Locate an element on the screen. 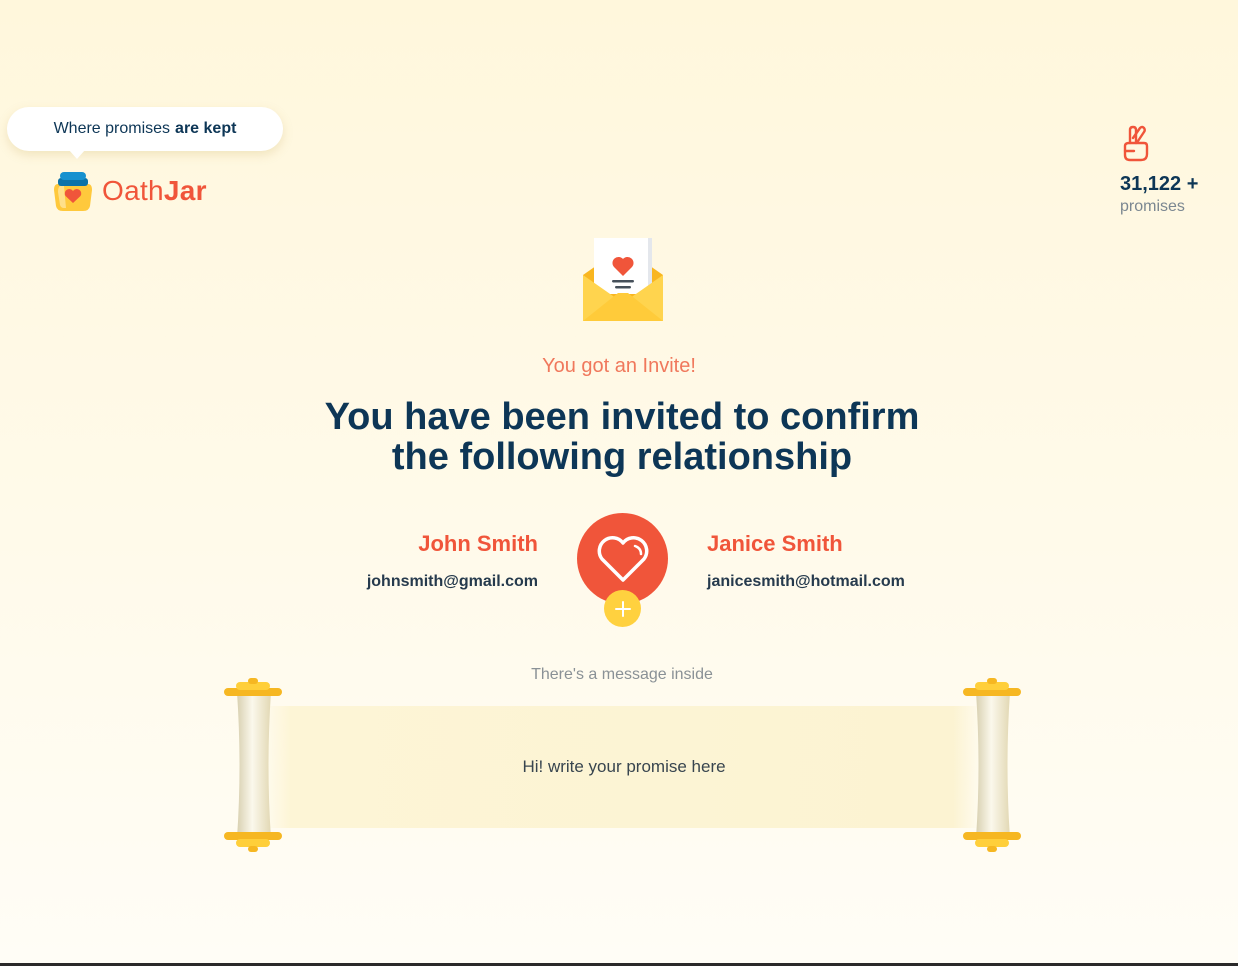 This screenshot has width=1238, height=966. recipient-name: Janice Smith is located at coordinates (775, 543).